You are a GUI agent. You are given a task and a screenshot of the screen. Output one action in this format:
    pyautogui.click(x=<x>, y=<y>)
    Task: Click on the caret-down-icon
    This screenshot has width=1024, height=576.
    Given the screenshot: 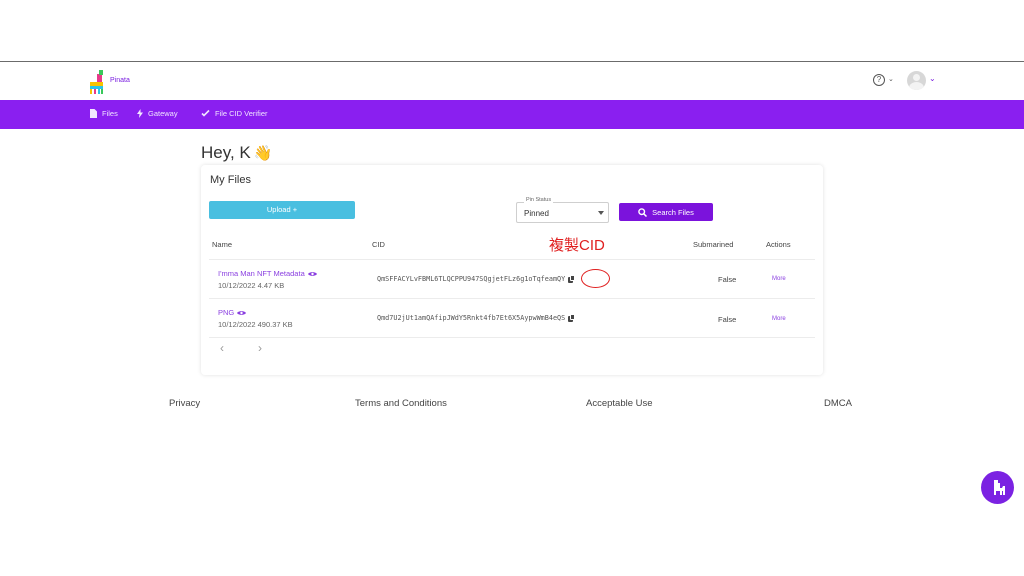 What is the action you would take?
    pyautogui.click(x=601, y=213)
    